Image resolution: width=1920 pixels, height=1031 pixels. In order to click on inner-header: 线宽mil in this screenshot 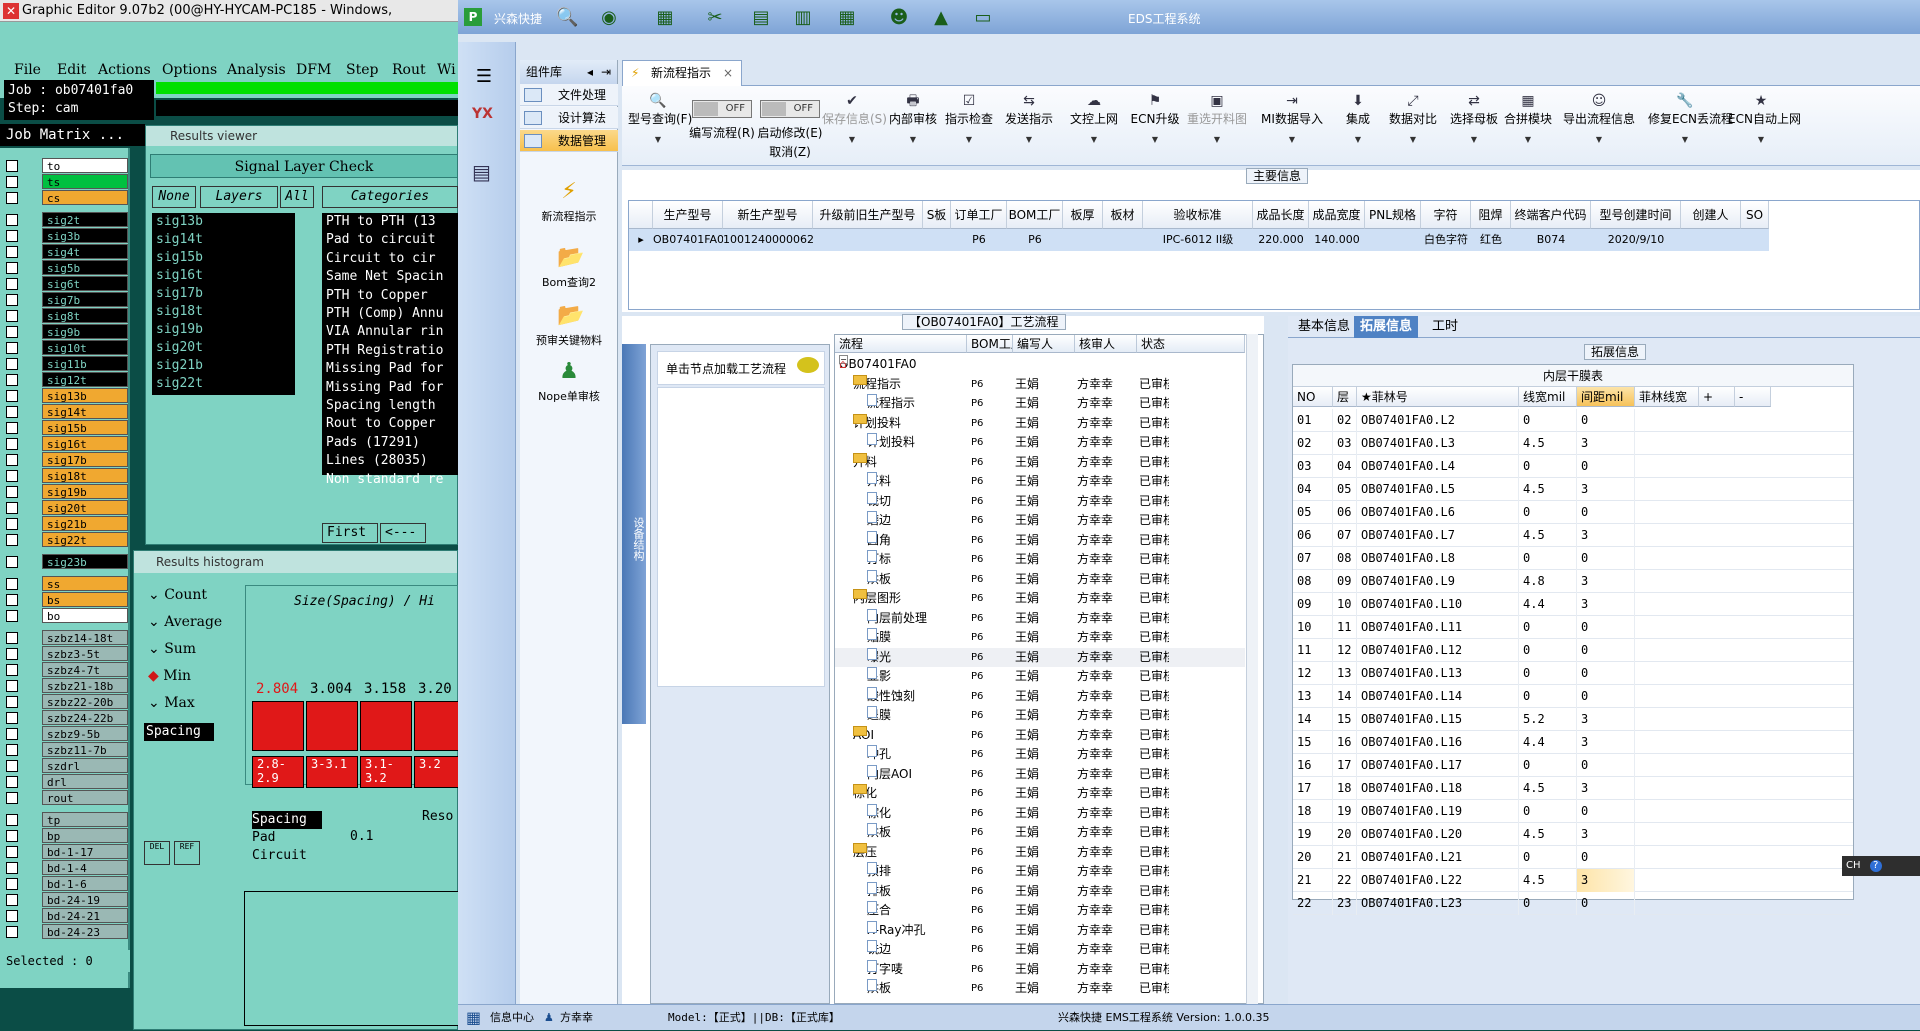, I will do `click(1548, 397)`.